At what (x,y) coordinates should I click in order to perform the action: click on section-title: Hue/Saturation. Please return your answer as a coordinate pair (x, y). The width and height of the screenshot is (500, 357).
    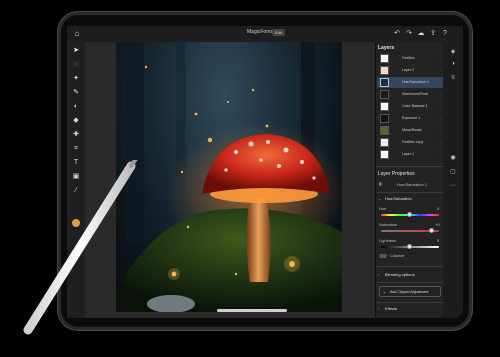
    Looking at the image, I should click on (398, 198).